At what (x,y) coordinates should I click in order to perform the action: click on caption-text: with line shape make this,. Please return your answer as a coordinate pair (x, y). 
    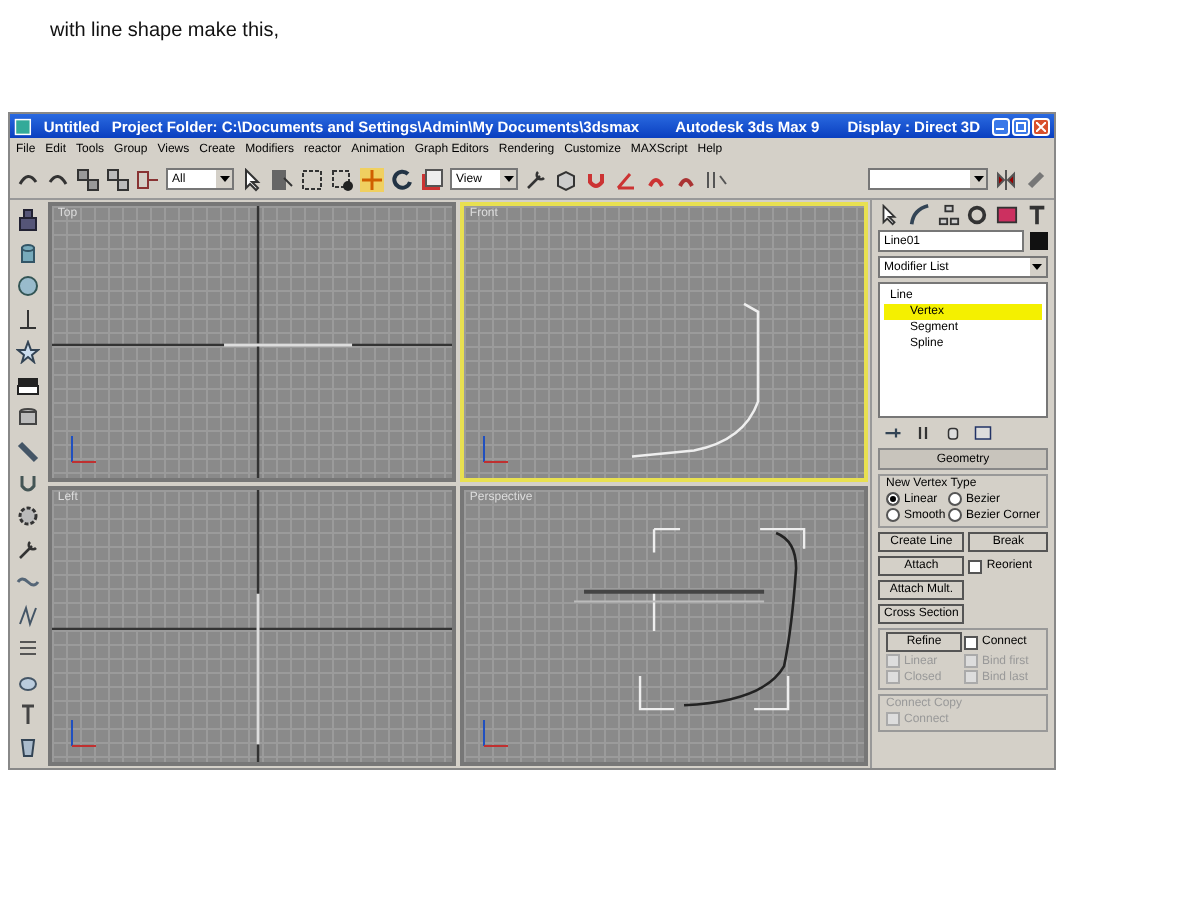
    Looking at the image, I should click on (165, 32).